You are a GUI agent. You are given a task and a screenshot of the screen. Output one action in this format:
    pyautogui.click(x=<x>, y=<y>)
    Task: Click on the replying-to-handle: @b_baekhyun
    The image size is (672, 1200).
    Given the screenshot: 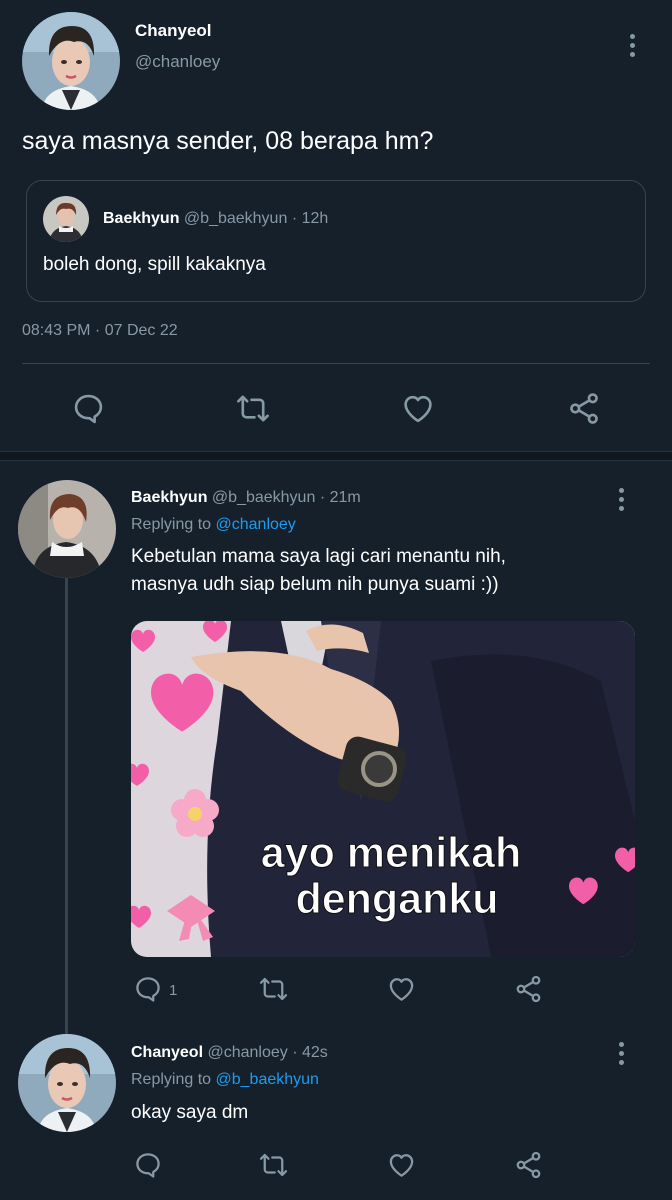 What is the action you would take?
    pyautogui.click(x=267, y=1079)
    